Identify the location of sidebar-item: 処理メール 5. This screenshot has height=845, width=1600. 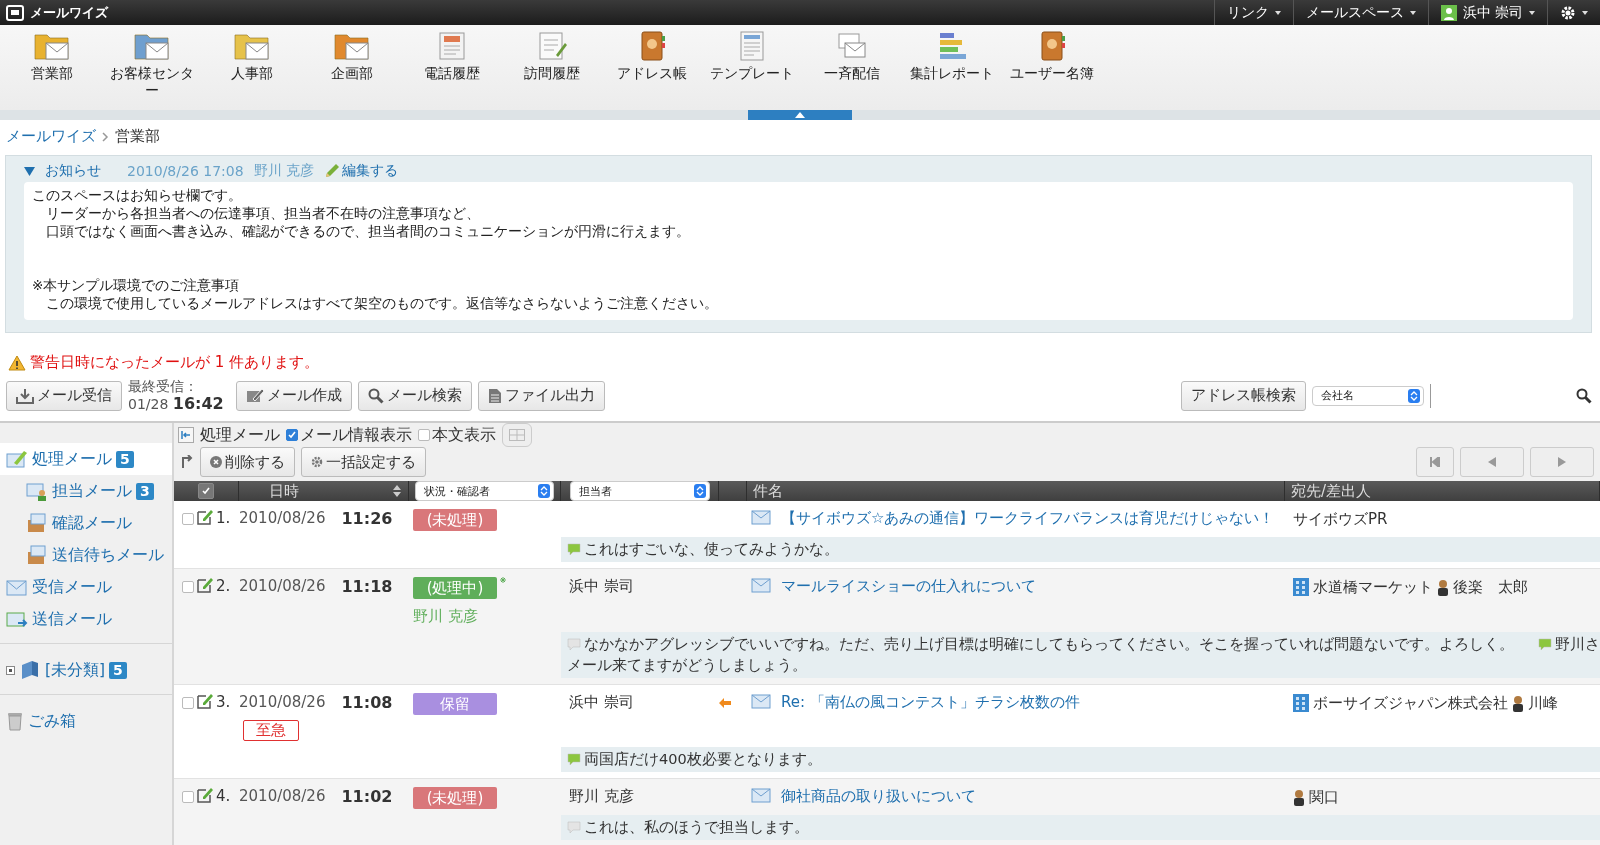
(86, 459).